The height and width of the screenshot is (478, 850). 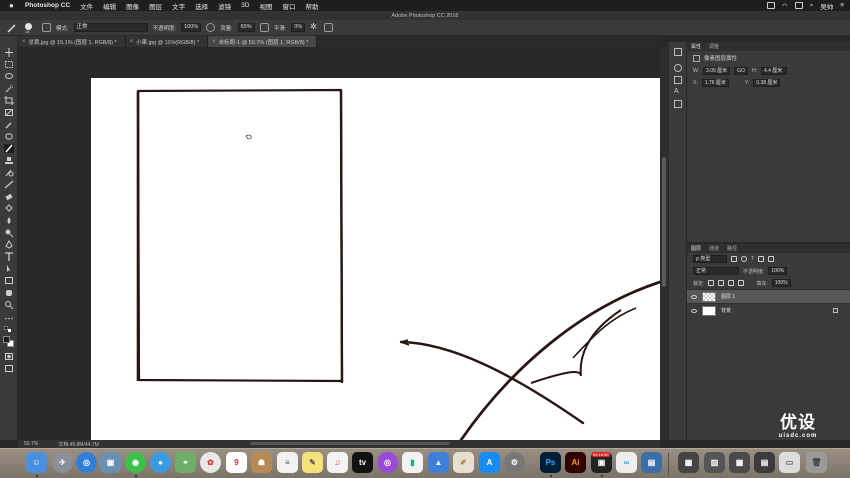 I want to click on tab-paths: 路径, so click(x=732, y=248).